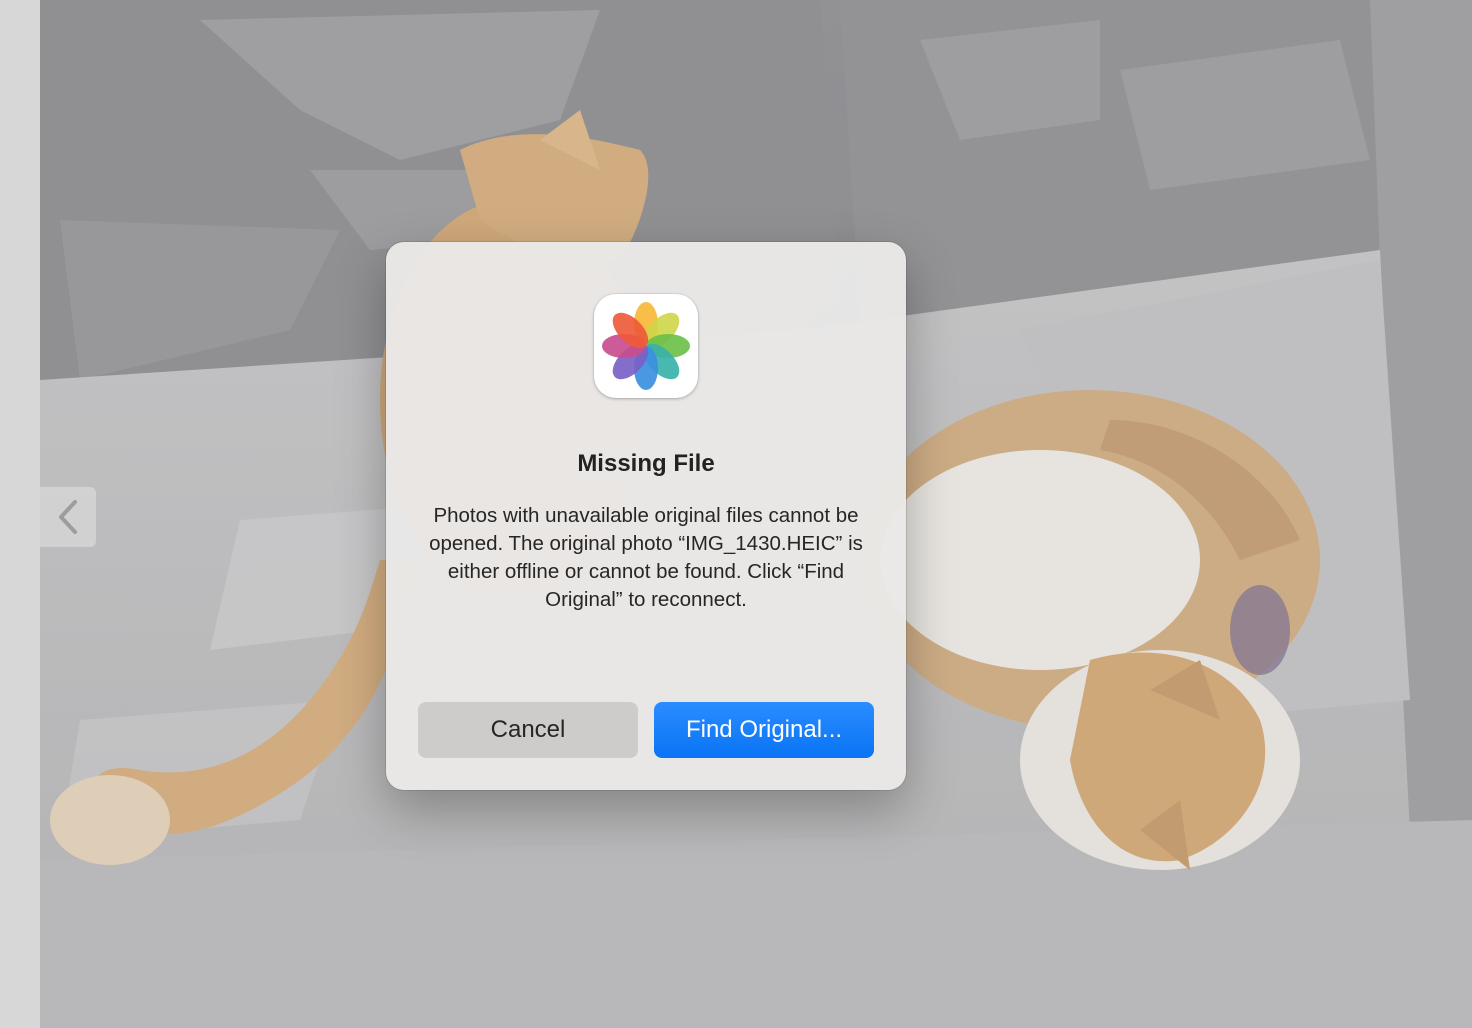 The width and height of the screenshot is (1472, 1028). I want to click on sidebar-edge, so click(20, 514).